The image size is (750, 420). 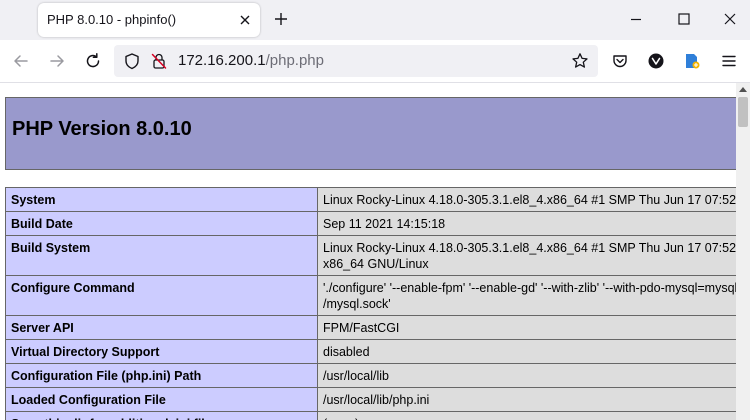 What do you see at coordinates (112, 19) in the screenshot?
I see `tab-title: PHP 8.0.10 - phpinfo()` at bounding box center [112, 19].